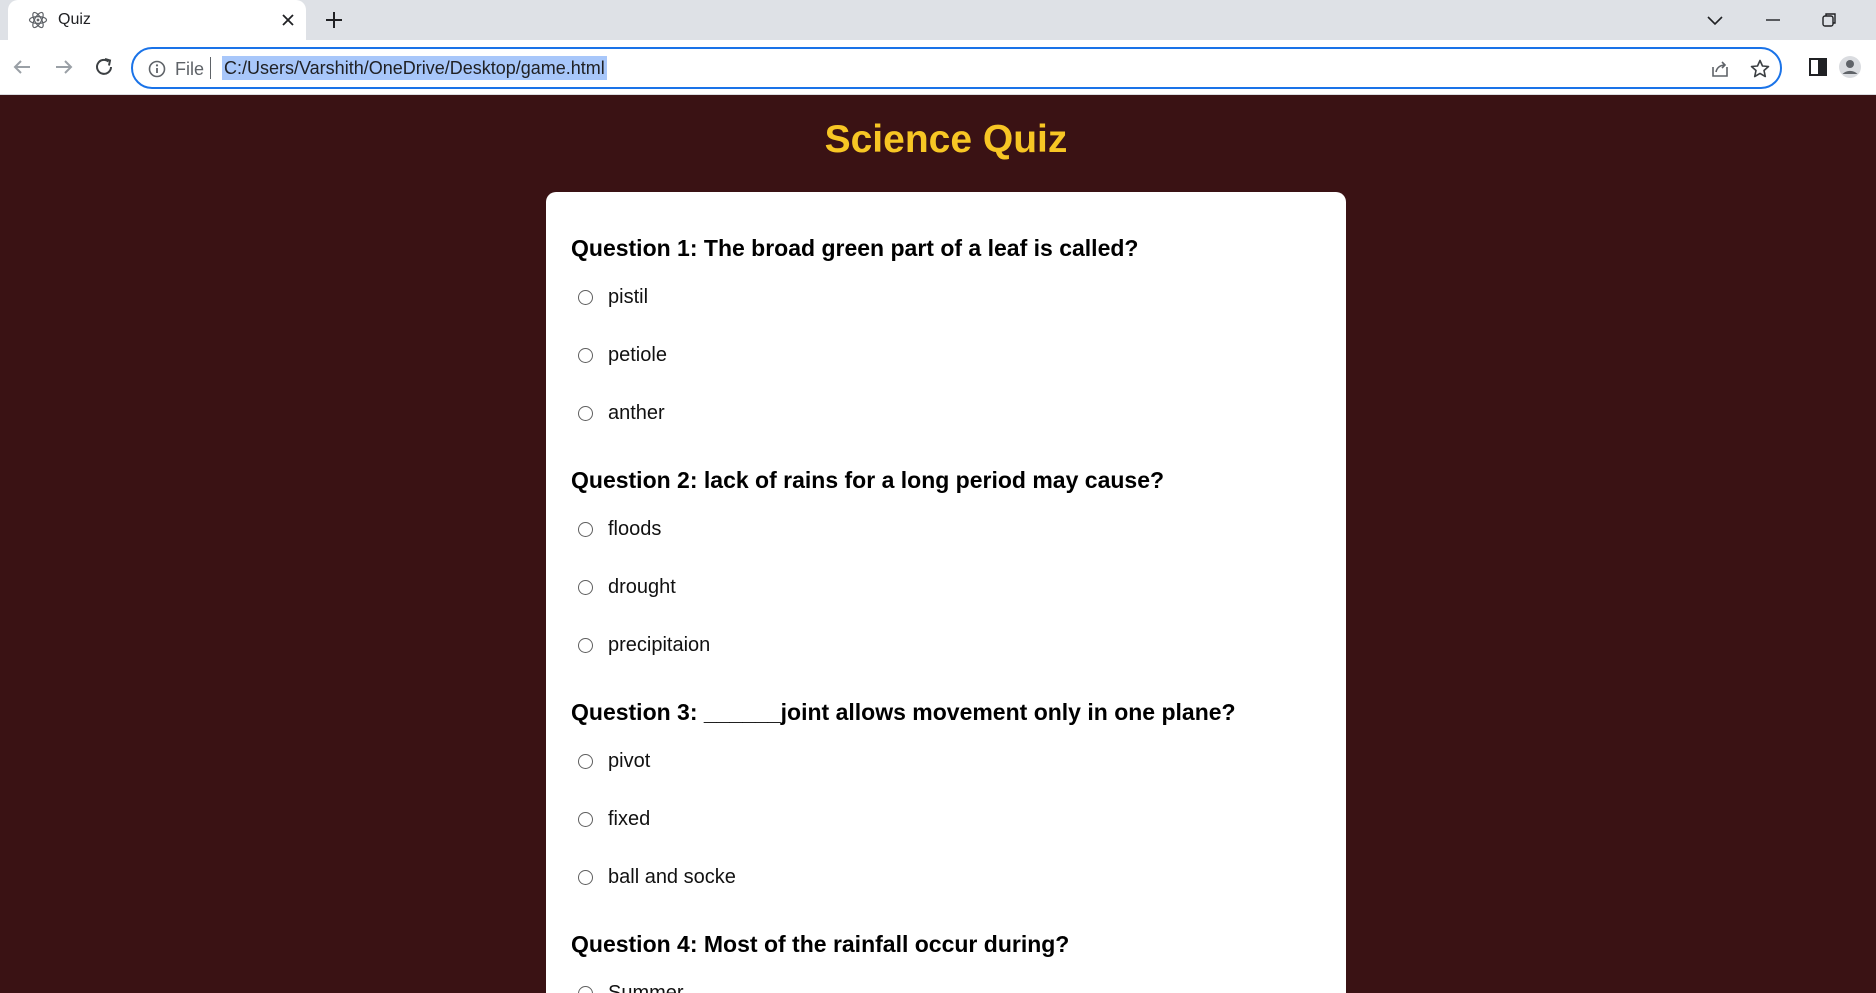 The image size is (1876, 993). I want to click on option-petiole: petiole, so click(946, 355).